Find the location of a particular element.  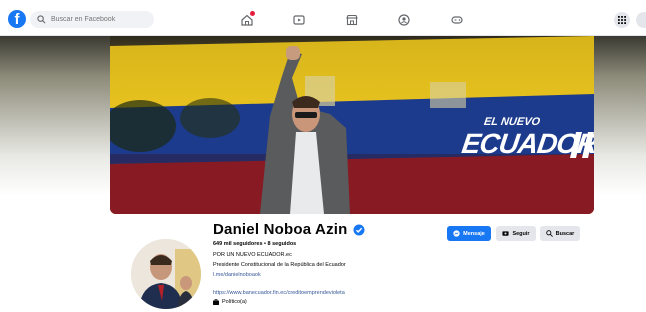

menu-button is located at coordinates (622, 20).